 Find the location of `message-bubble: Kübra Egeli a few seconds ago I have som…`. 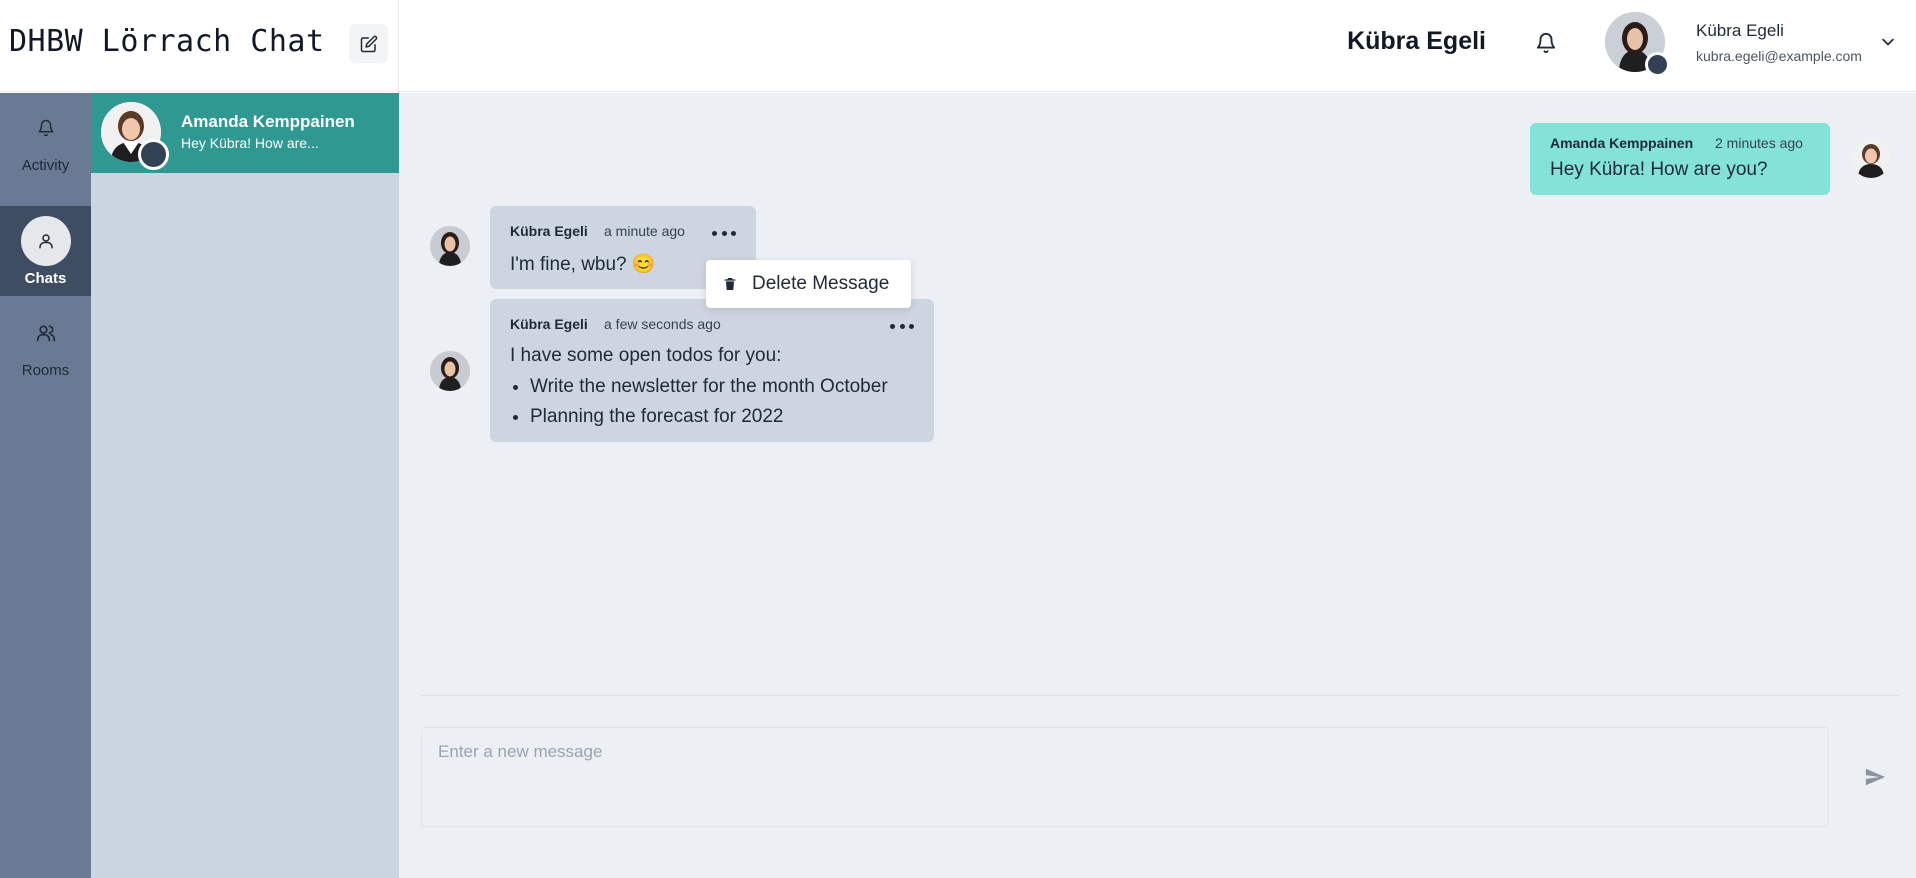

message-bubble: Kübra Egeli a few seconds ago I have som… is located at coordinates (712, 370).